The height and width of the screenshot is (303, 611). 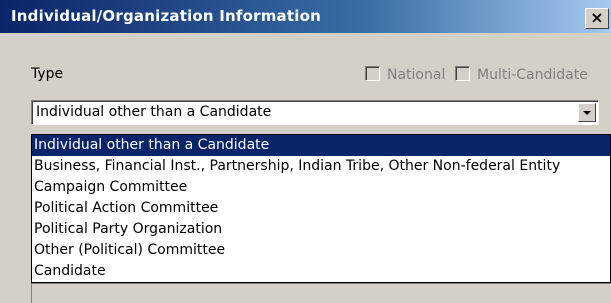 I want to click on dropdown-button, so click(x=587, y=112).